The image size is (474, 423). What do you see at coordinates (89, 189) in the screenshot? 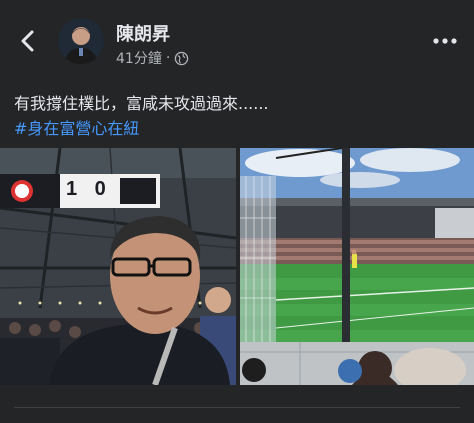
I see `scoreboard-score: 1 0` at bounding box center [89, 189].